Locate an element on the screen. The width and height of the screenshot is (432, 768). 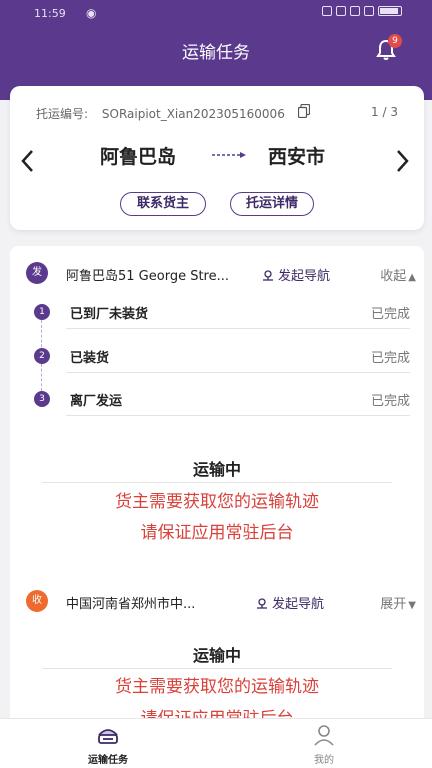
step-number: 2 is located at coordinates (42, 356).